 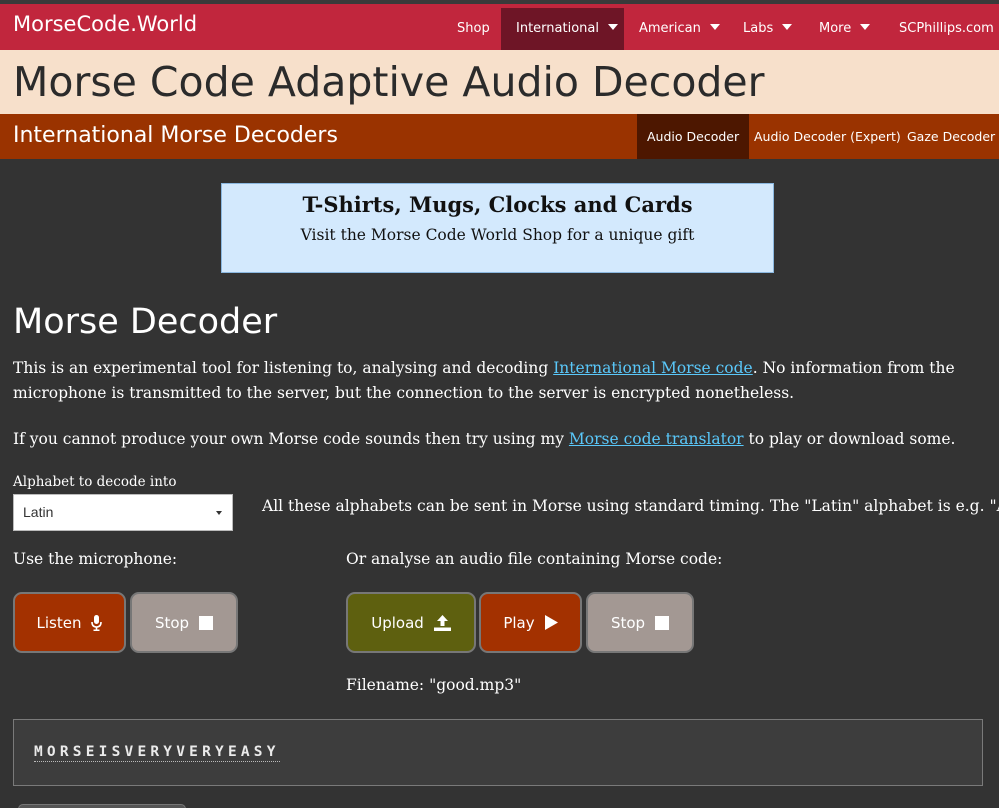 I want to click on play-triangle-icon, so click(x=551, y=622).